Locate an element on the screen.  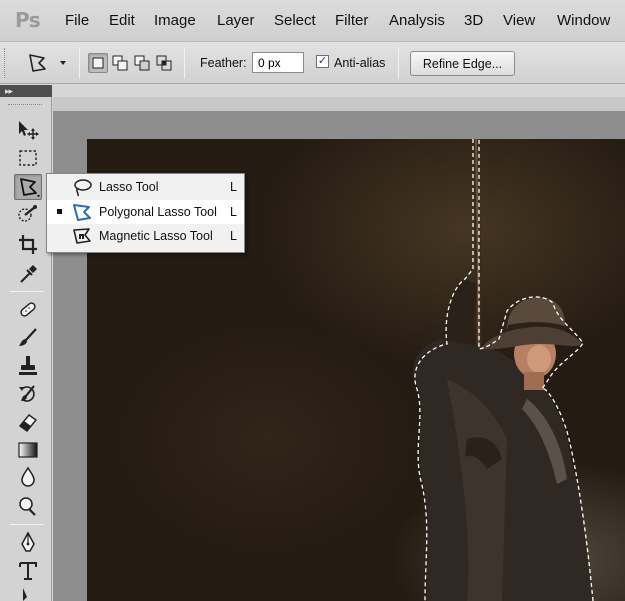
collapse-panel-icon: ▸▸ is located at coordinates (9, 91).